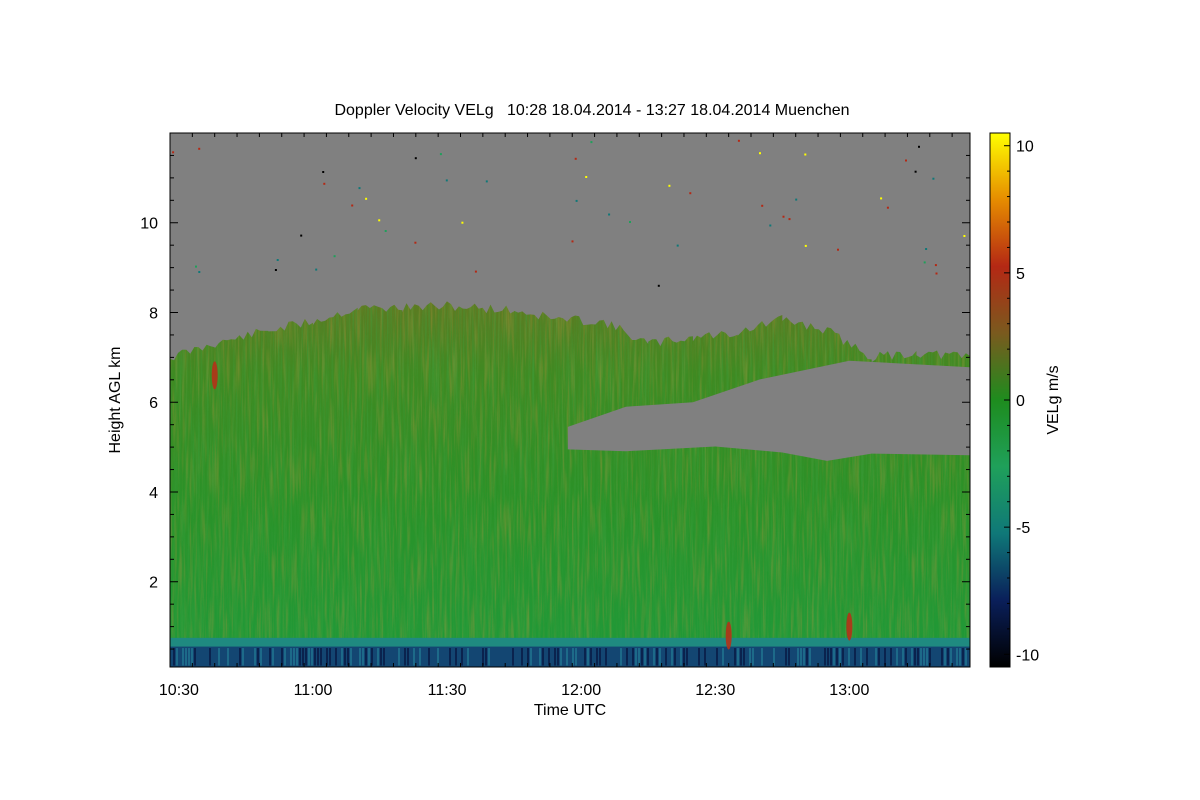 The height and width of the screenshot is (800, 1200). What do you see at coordinates (715, 690) in the screenshot?
I see `x-tick-label: 12:30` at bounding box center [715, 690].